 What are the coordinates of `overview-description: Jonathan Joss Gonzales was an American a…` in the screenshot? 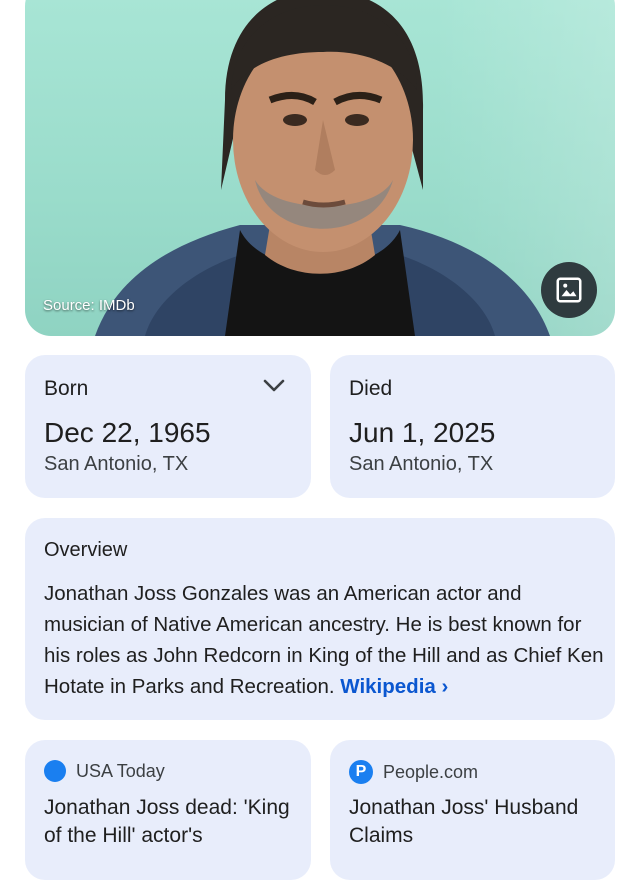 It's located at (324, 640).